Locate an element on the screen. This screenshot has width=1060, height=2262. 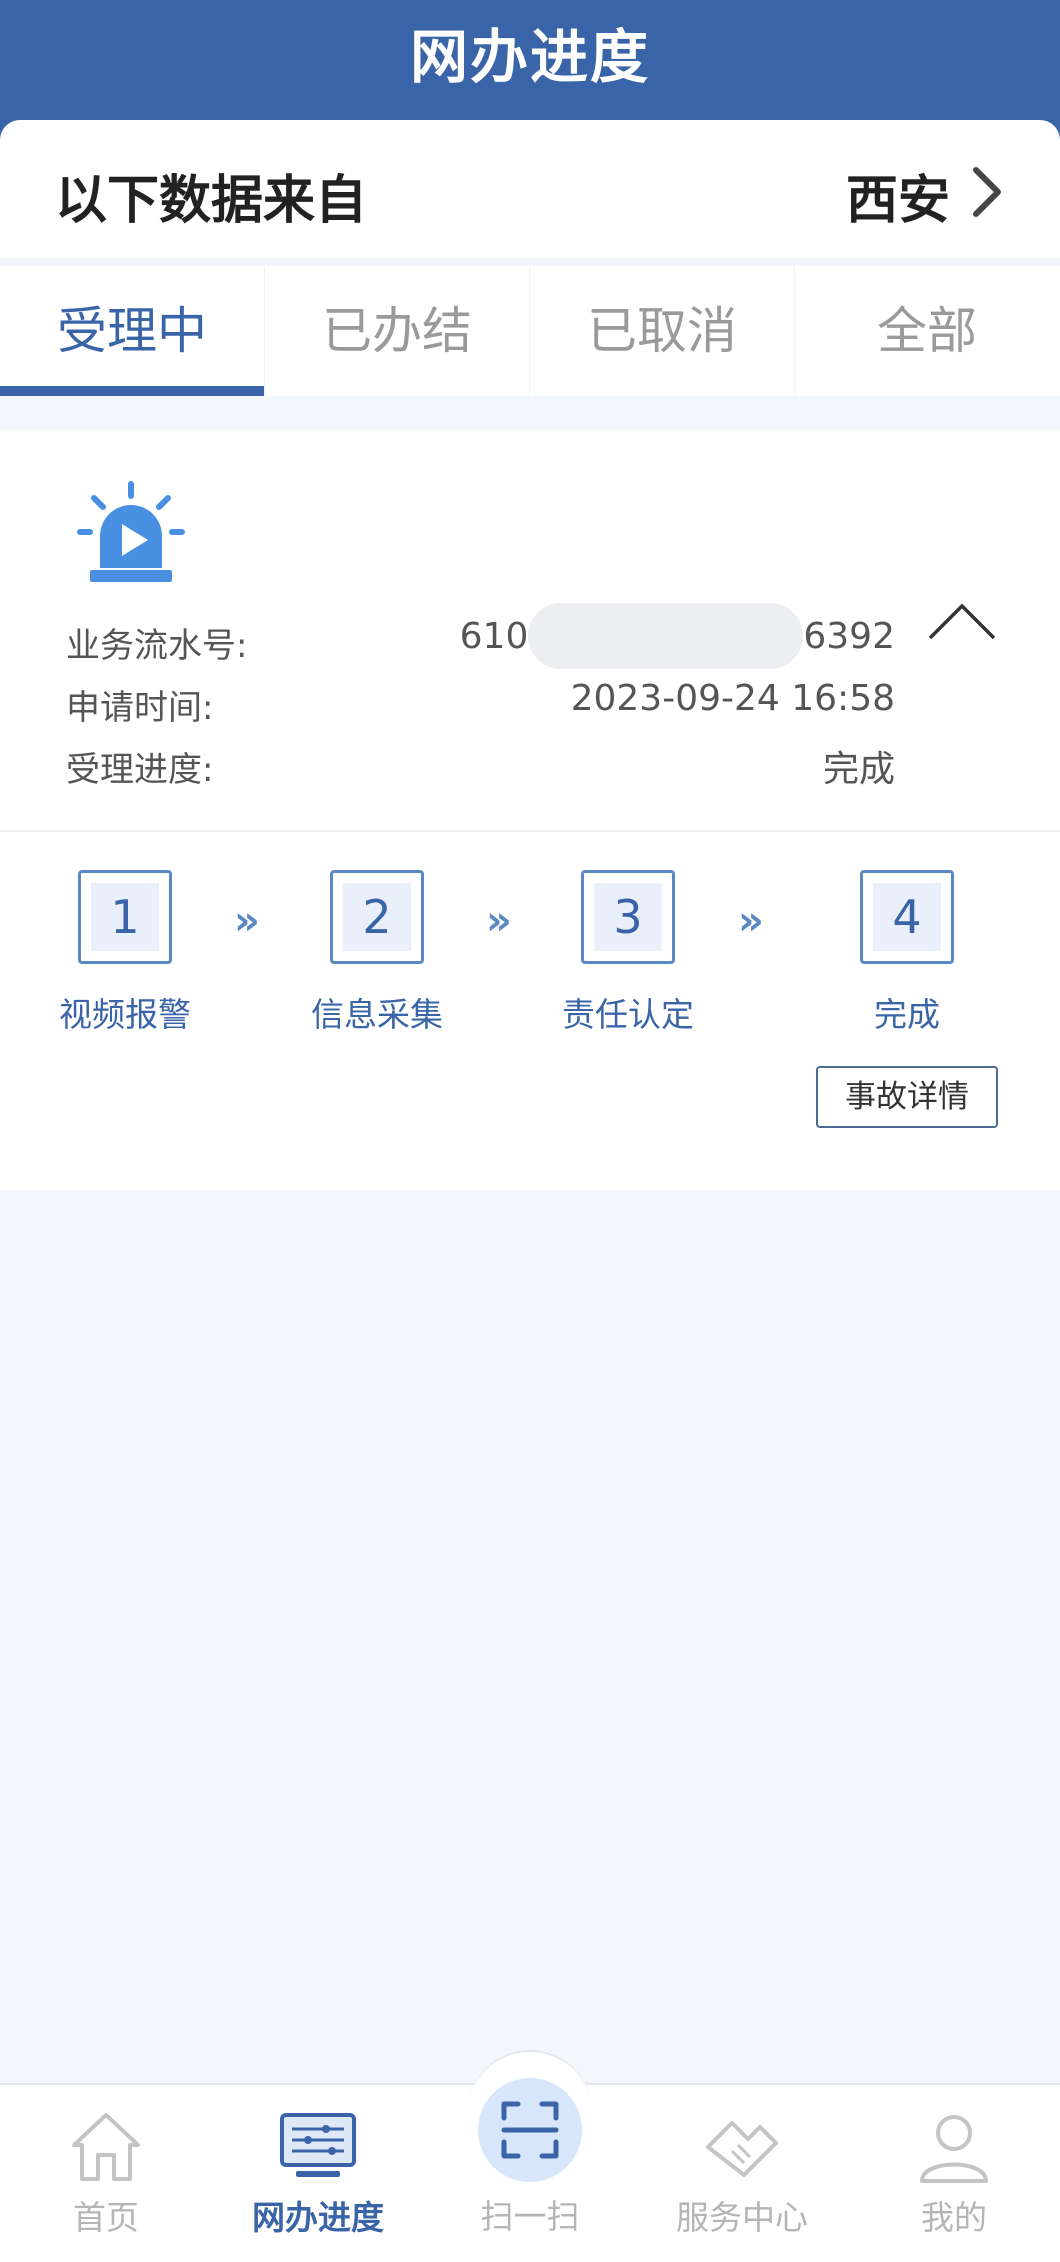
user-icon is located at coordinates (954, 2149).